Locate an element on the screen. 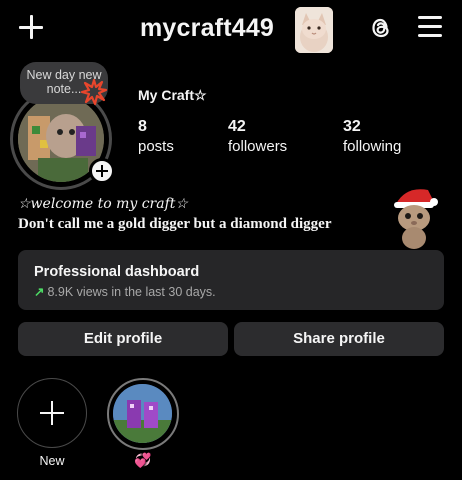 The image size is (462, 480). create-plus-icon is located at coordinates (31, 27).